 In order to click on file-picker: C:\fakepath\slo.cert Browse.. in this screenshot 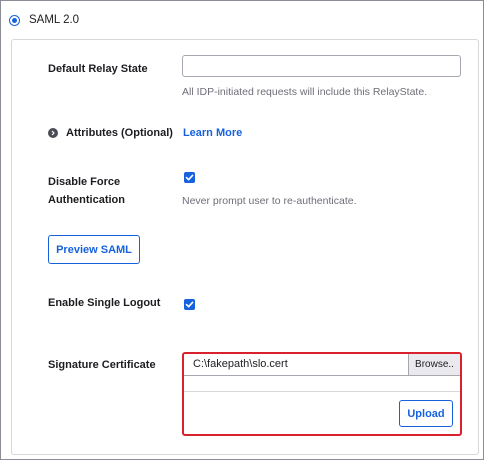, I will do `click(322, 365)`.